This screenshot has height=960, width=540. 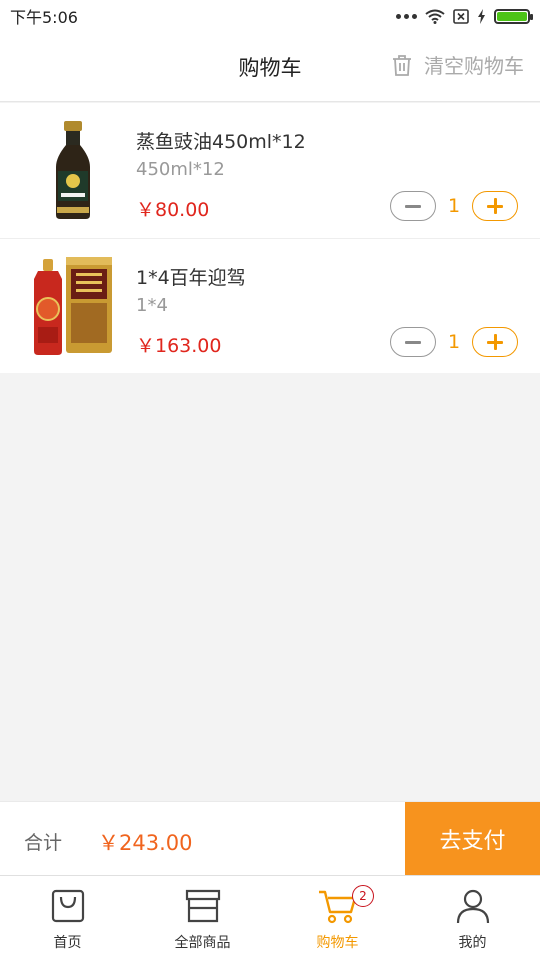 I want to click on product-name: 蒸鱼豉油450ml*12, so click(x=221, y=142).